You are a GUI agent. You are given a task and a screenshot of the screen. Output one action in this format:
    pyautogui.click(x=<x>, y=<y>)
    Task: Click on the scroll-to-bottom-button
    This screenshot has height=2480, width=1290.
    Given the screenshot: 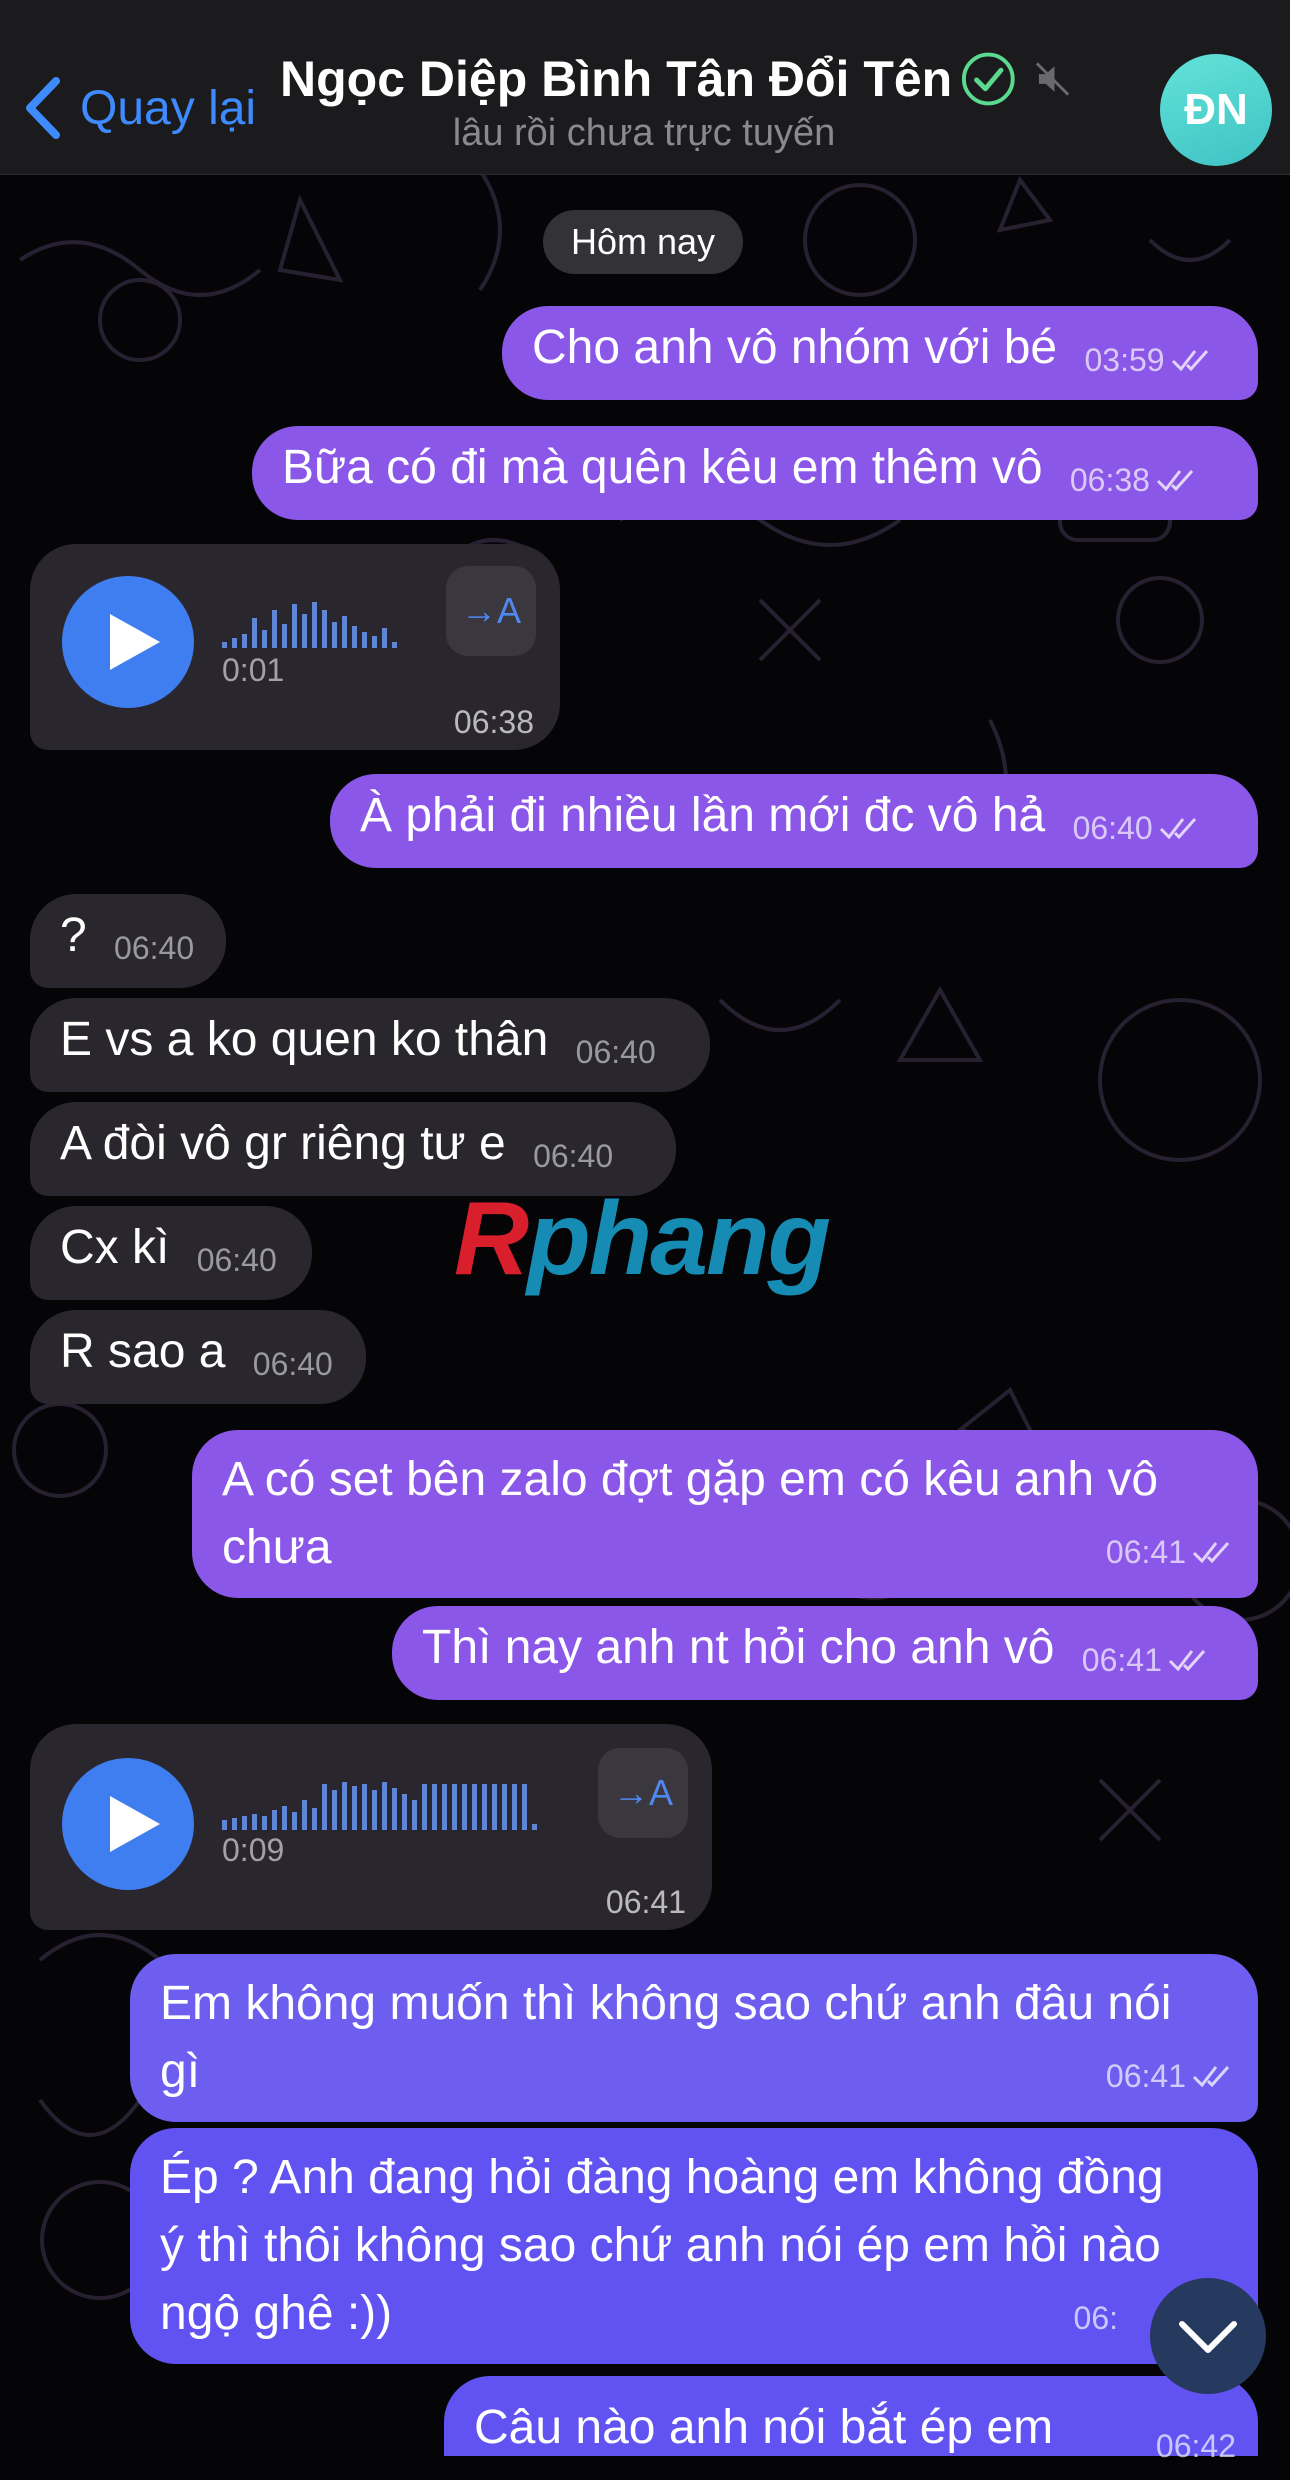 What is the action you would take?
    pyautogui.click(x=1208, y=2336)
    